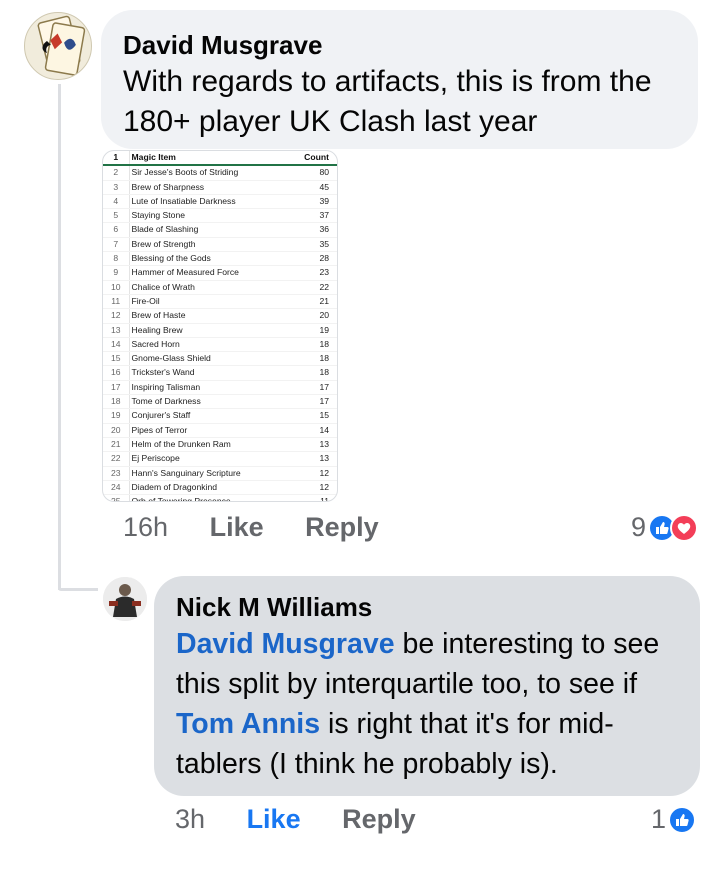 Image resolution: width=708 pixels, height=891 pixels. What do you see at coordinates (116, 259) in the screenshot?
I see `row-number: 8` at bounding box center [116, 259].